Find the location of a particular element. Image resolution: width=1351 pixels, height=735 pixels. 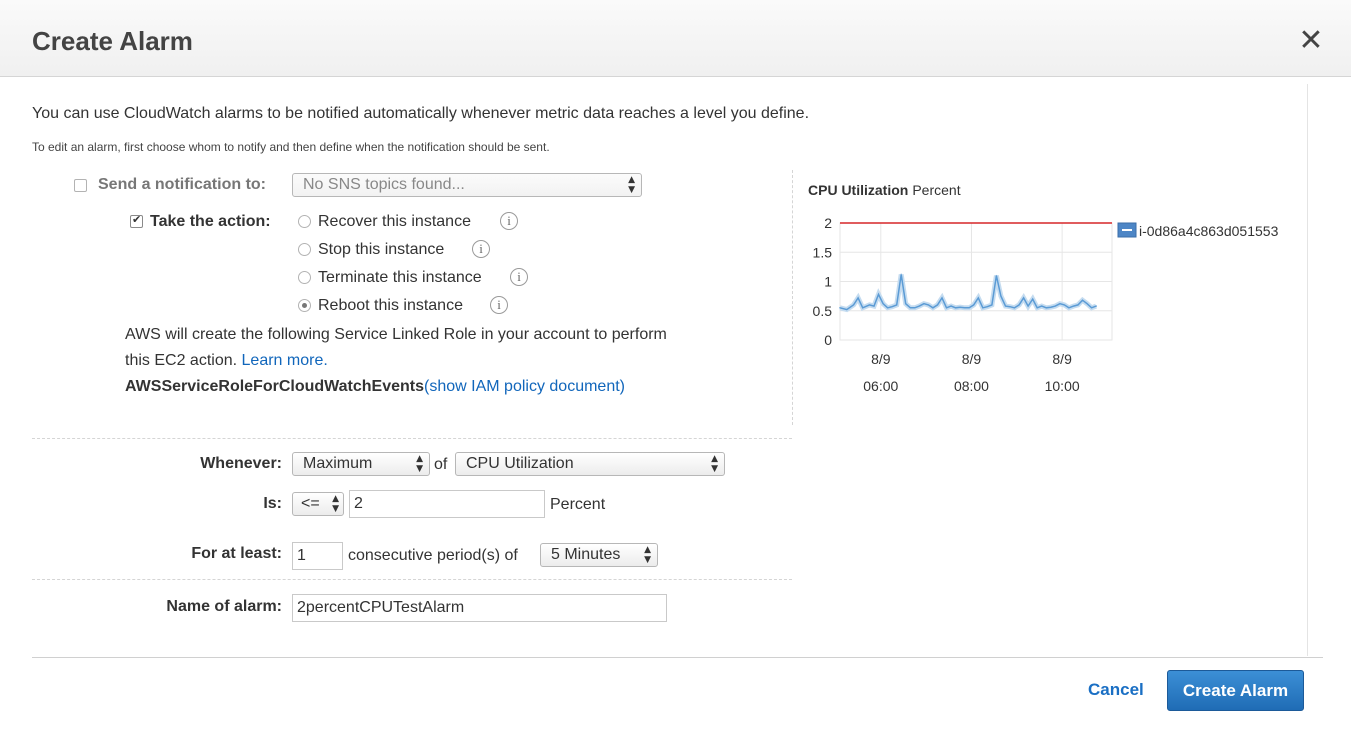

terminate-info-icon: i is located at coordinates (519, 277).